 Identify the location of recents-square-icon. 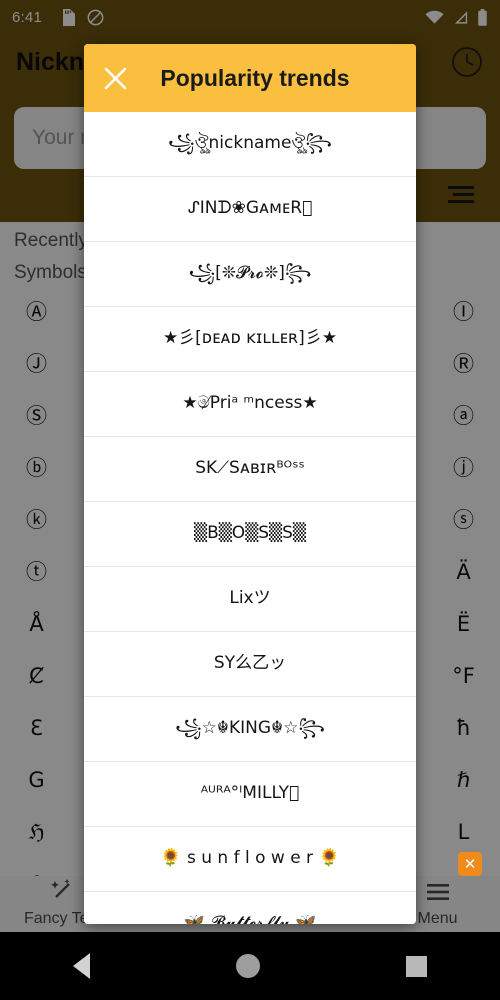
(416, 966).